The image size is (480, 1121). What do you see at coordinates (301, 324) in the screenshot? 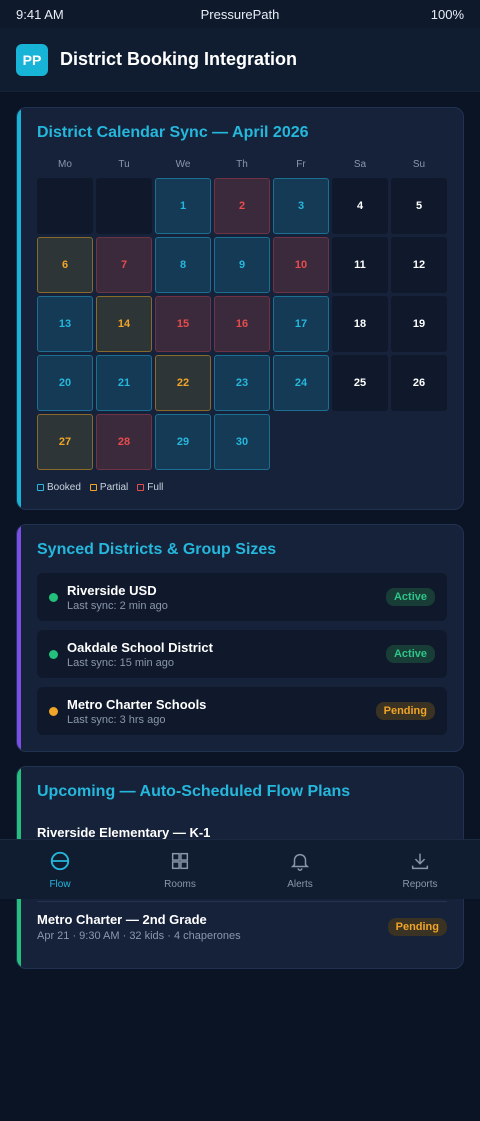
I see `calendar-day-17: 17` at bounding box center [301, 324].